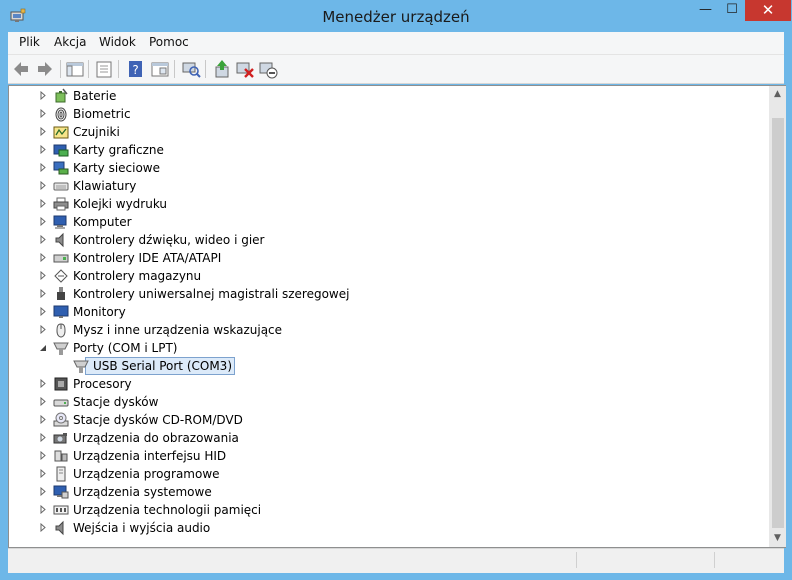  What do you see at coordinates (43, 347) in the screenshot?
I see `collapse-arrow-icon` at bounding box center [43, 347].